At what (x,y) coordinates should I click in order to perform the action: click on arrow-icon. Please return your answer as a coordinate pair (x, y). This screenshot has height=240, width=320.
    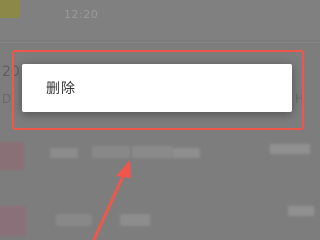
    Looking at the image, I should click on (111, 200).